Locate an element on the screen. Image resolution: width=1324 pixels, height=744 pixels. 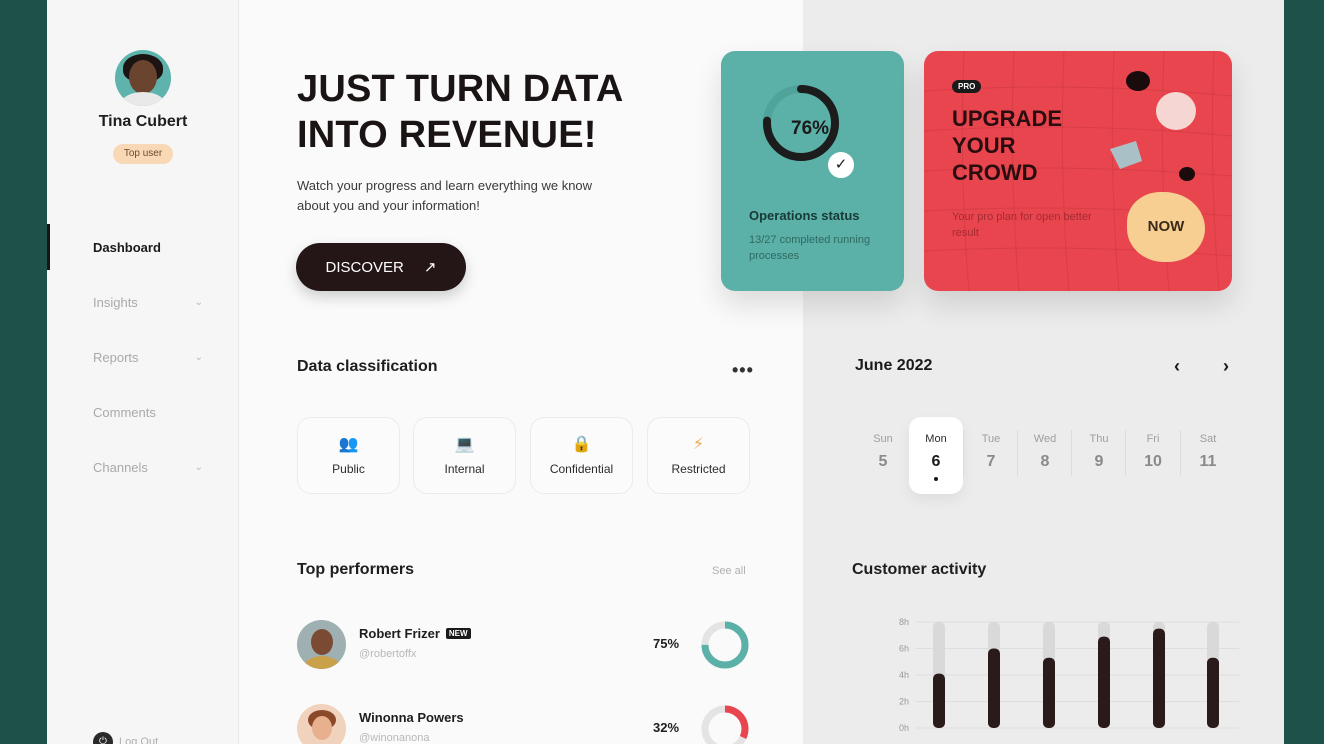
operations-percent: 76% is located at coordinates (810, 128).